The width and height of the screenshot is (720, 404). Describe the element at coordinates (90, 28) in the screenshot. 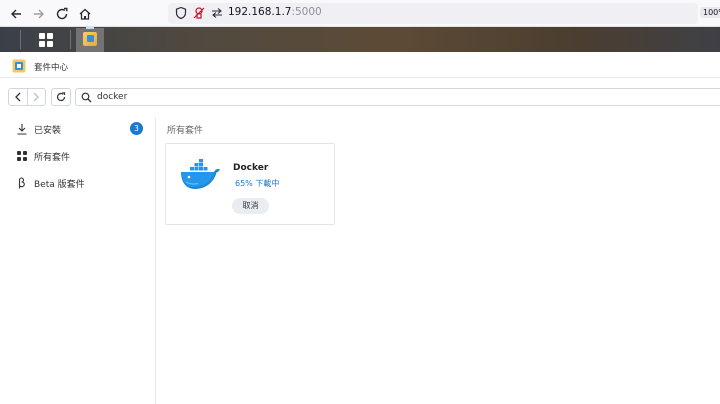

I see `active-app-indicator` at that location.